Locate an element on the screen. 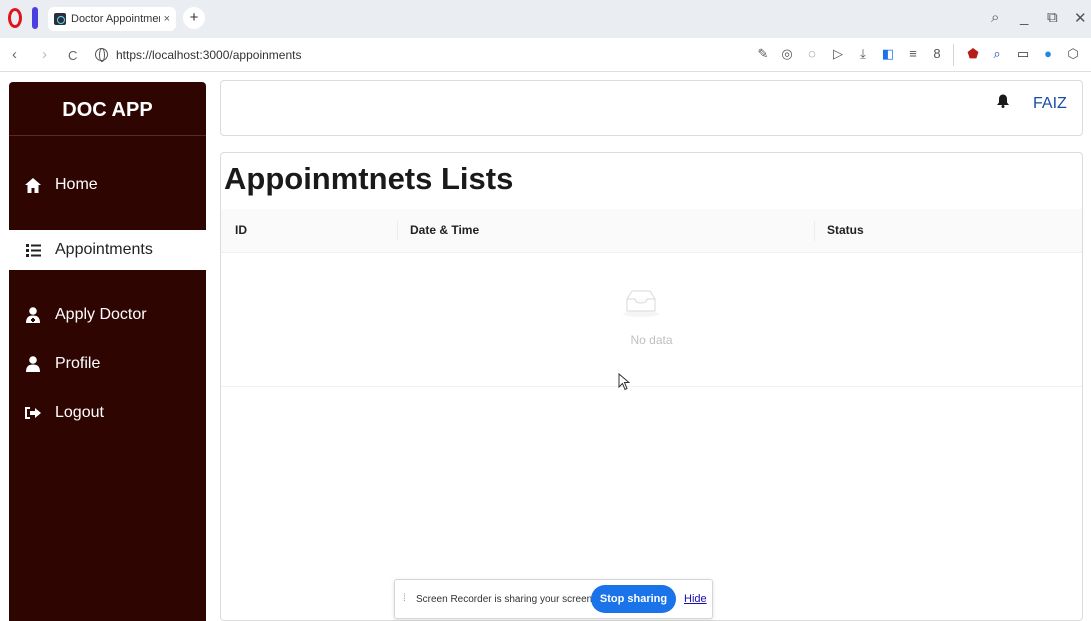 This screenshot has width=1091, height=621. pocket-icon: ◌ is located at coordinates (812, 53).